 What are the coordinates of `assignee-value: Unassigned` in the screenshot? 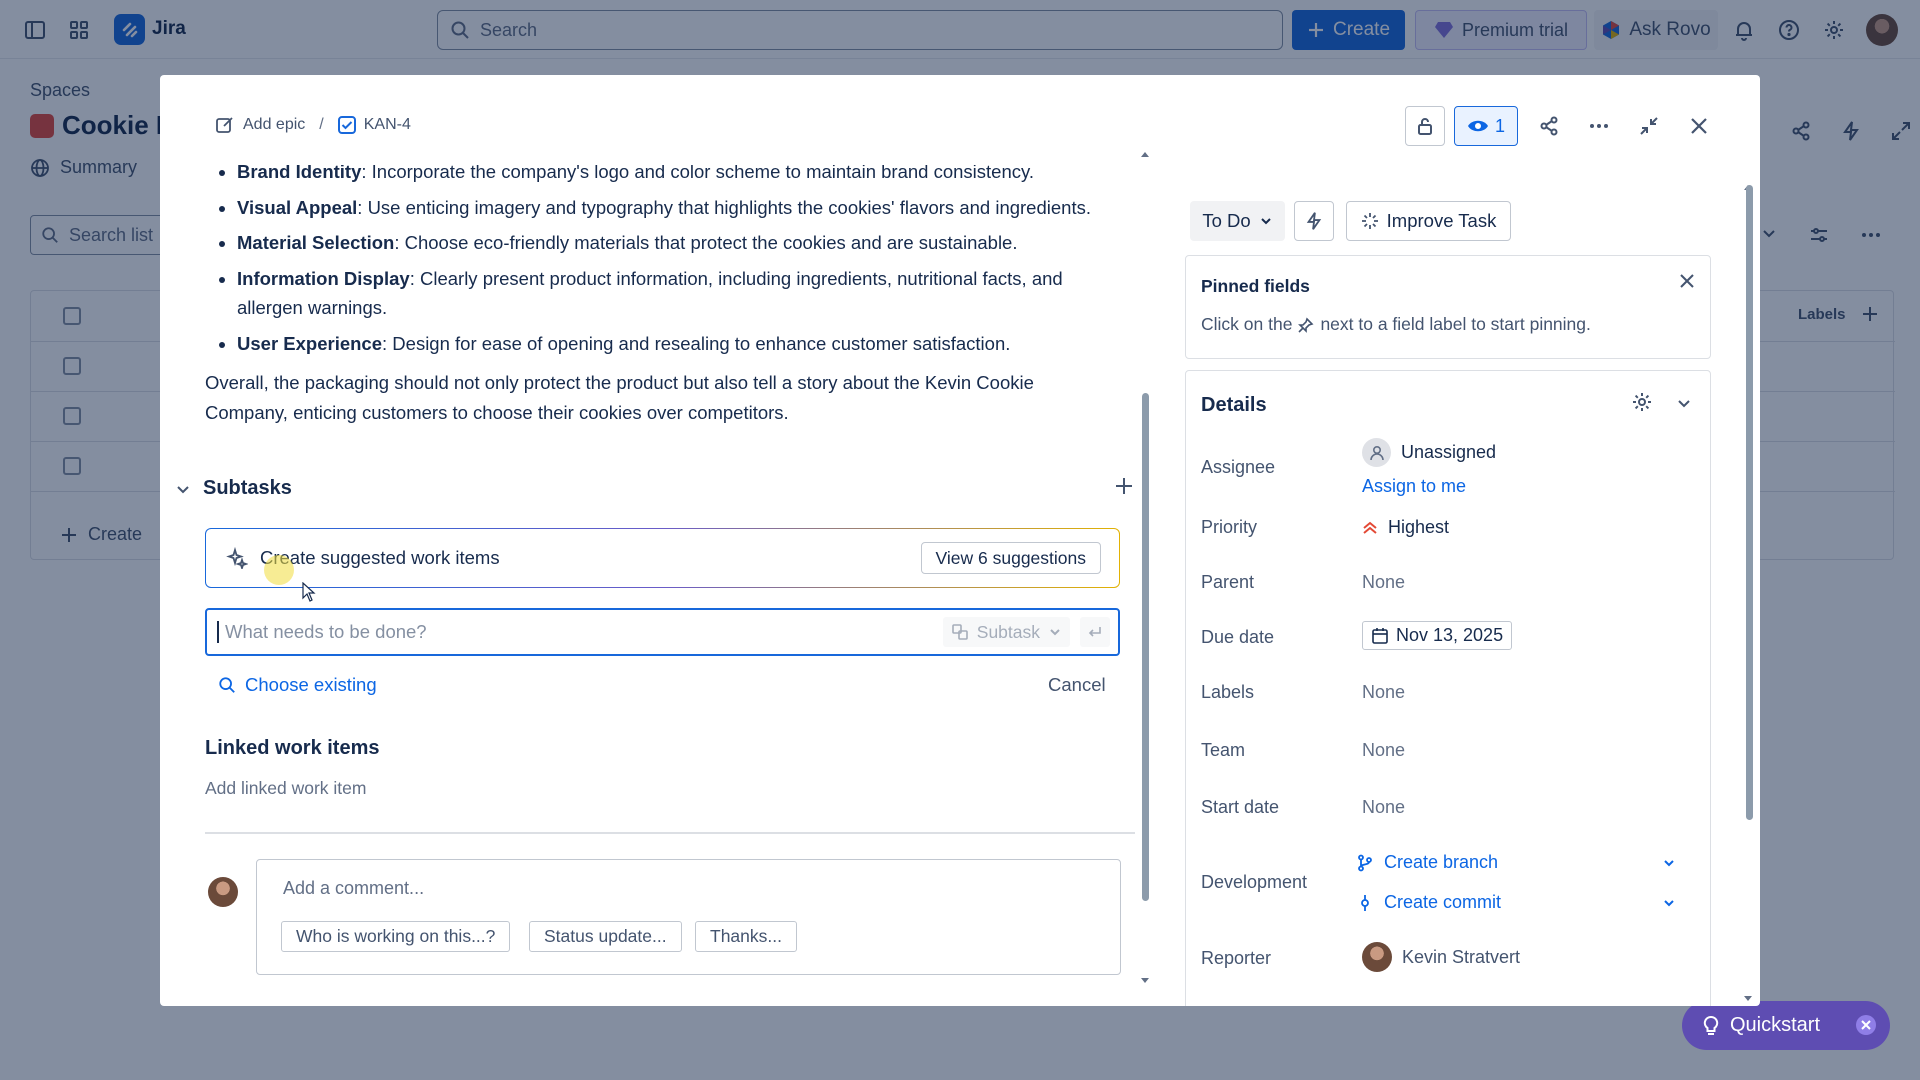 It's located at (1449, 452).